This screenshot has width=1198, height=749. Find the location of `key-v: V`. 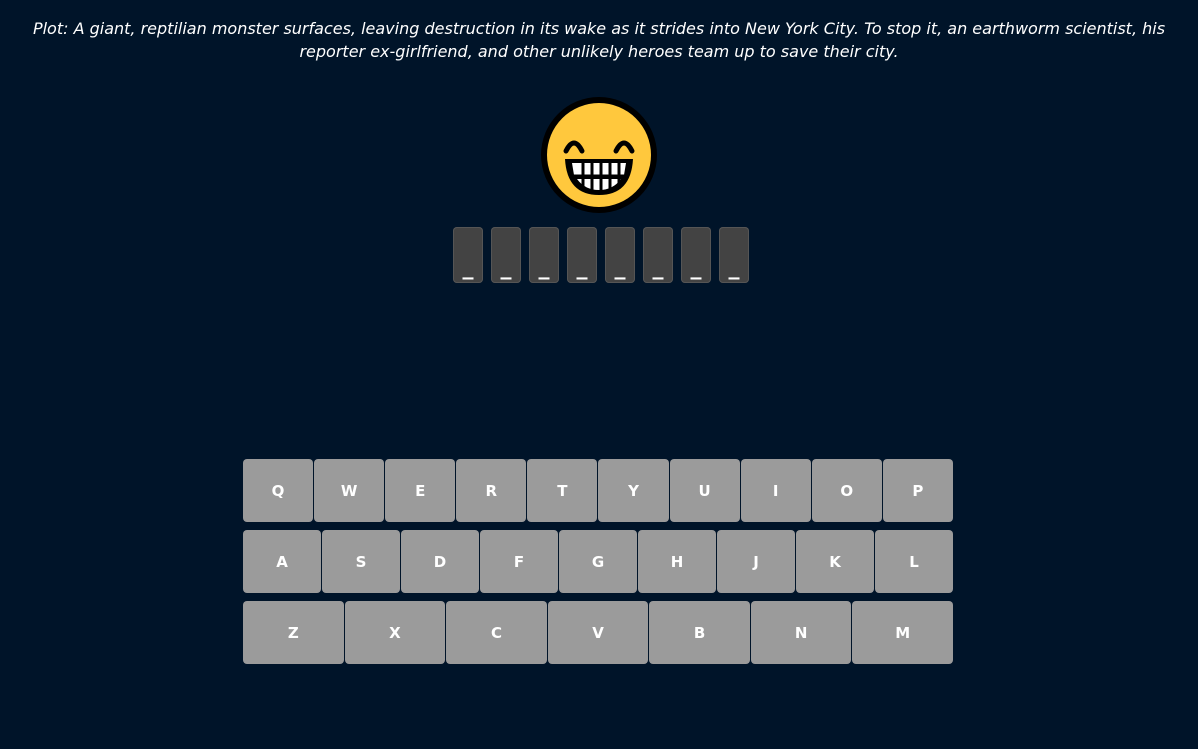

key-v: V is located at coordinates (598, 632).